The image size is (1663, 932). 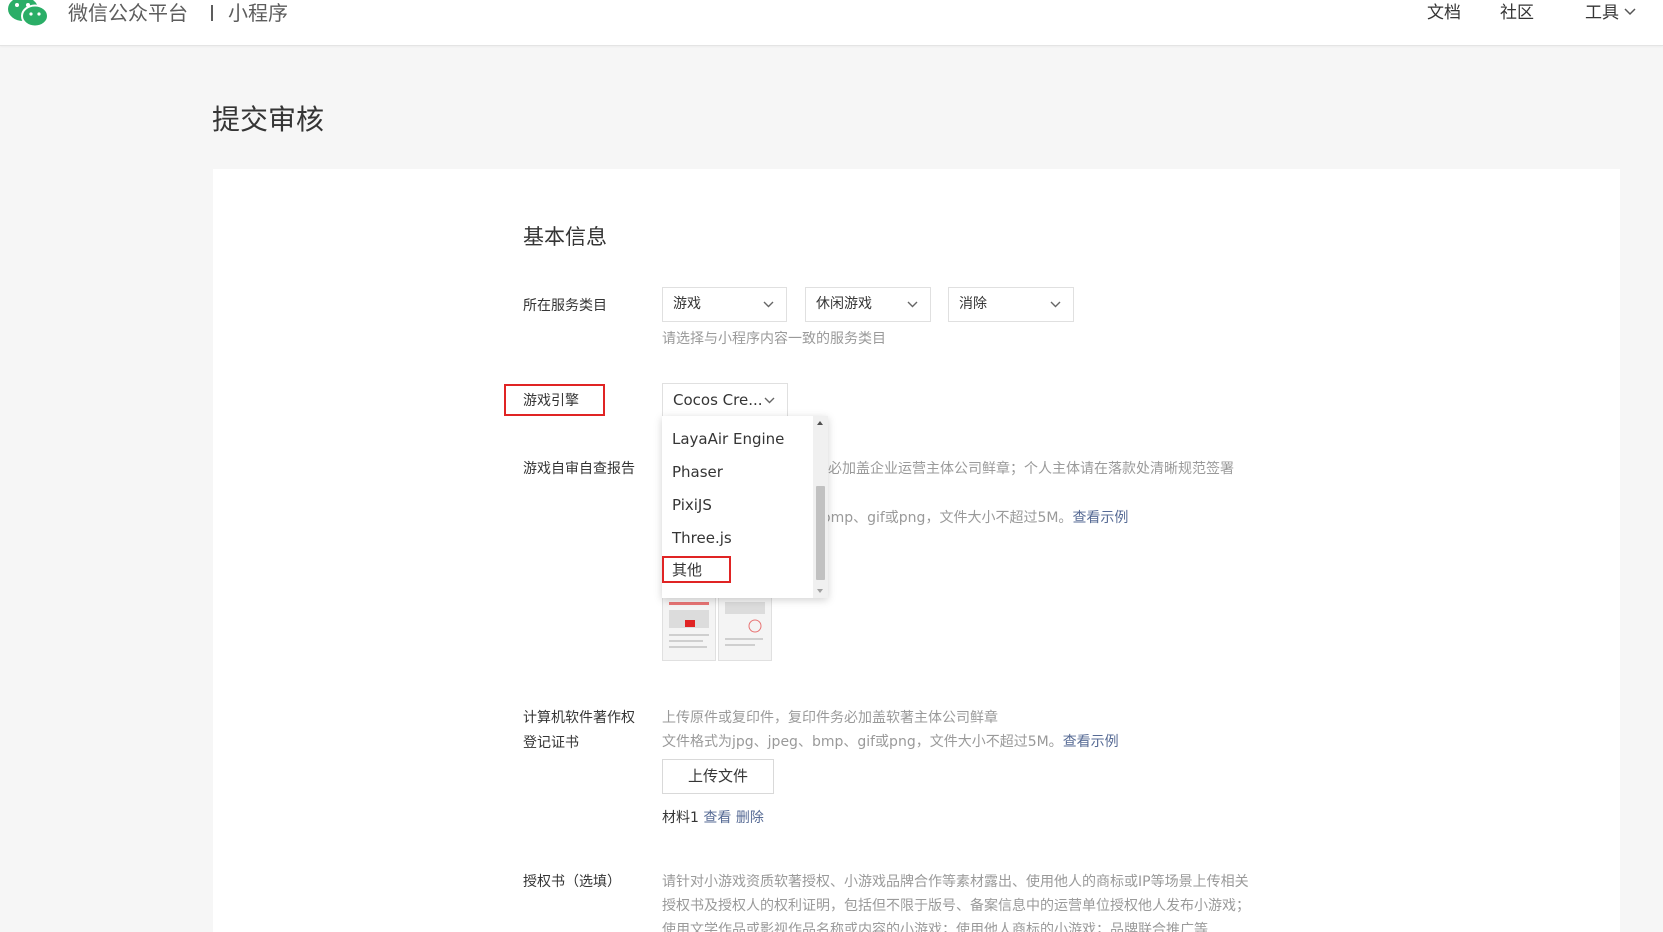 I want to click on material-name: 材料1, so click(x=680, y=818).